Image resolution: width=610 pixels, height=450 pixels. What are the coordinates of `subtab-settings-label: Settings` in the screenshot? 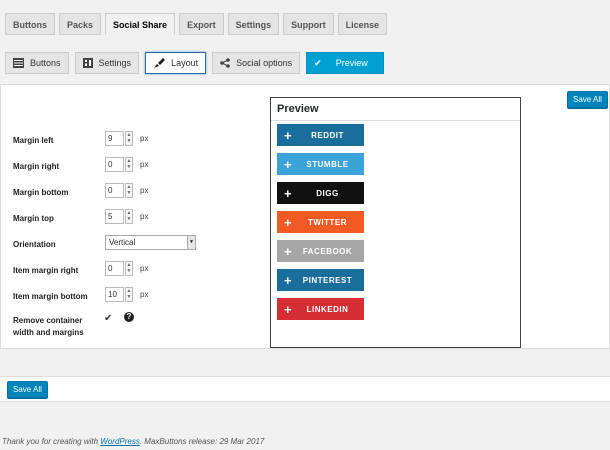 It's located at (115, 63).